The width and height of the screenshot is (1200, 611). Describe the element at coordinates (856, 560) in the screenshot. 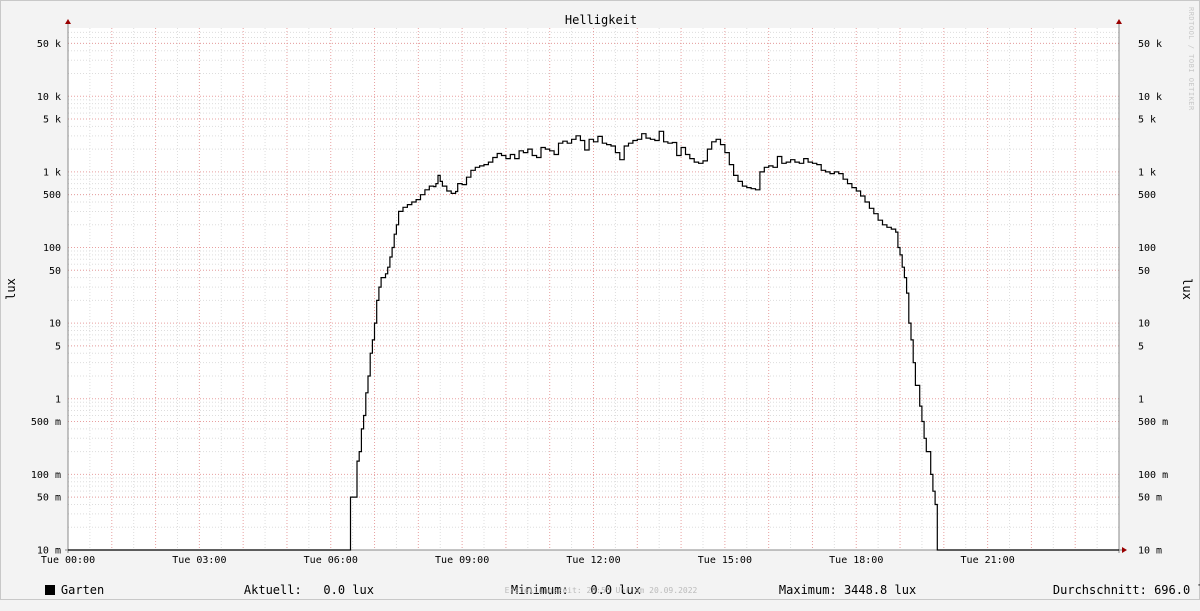

I see `x-tick-label: Tue 18:00` at that location.